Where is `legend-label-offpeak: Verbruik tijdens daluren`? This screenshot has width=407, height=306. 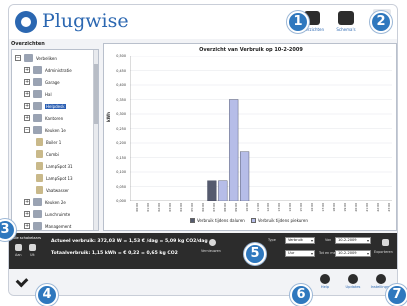
legend-label-offpeak: Verbruik tijdens daluren is located at coordinates (221, 220).